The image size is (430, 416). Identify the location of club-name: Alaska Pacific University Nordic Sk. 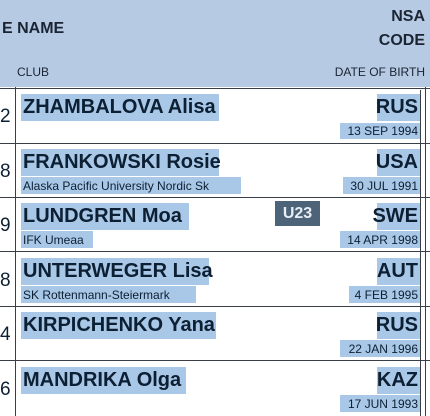
(116, 186).